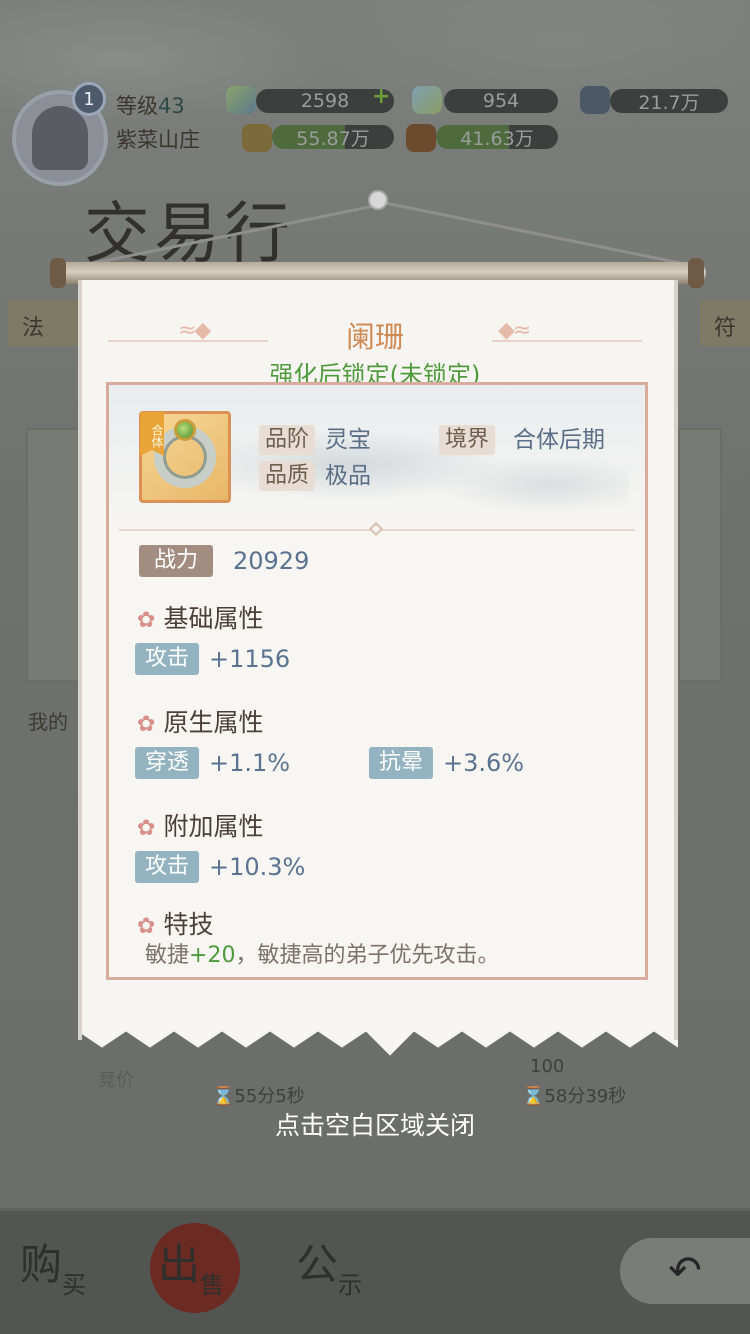  I want to click on my-listings-label: 我的, so click(48, 722).